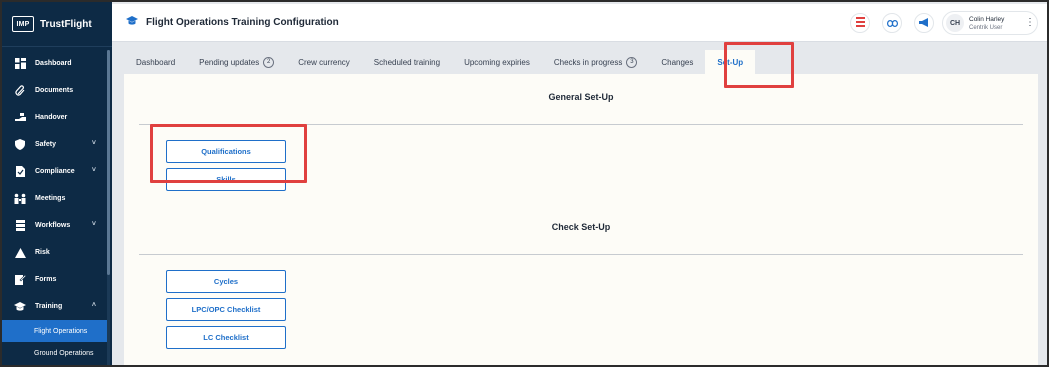  What do you see at coordinates (61, 331) in the screenshot?
I see `sidebar-subitem-label: Flight Operations` at bounding box center [61, 331].